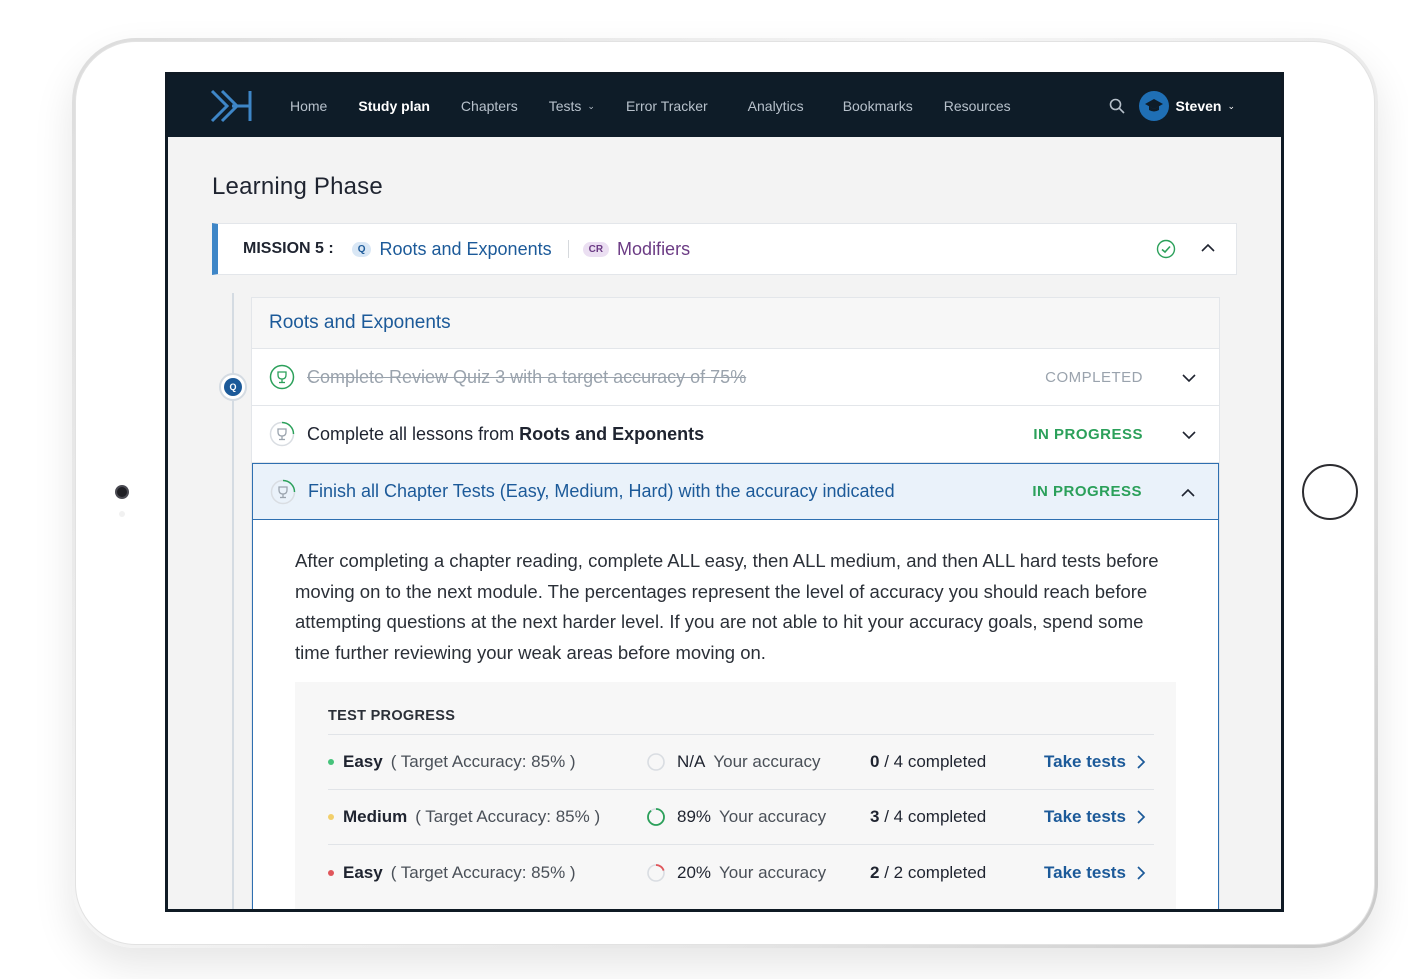 The image size is (1408, 979). What do you see at coordinates (375, 816) in the screenshot?
I see `level-name: Medium` at bounding box center [375, 816].